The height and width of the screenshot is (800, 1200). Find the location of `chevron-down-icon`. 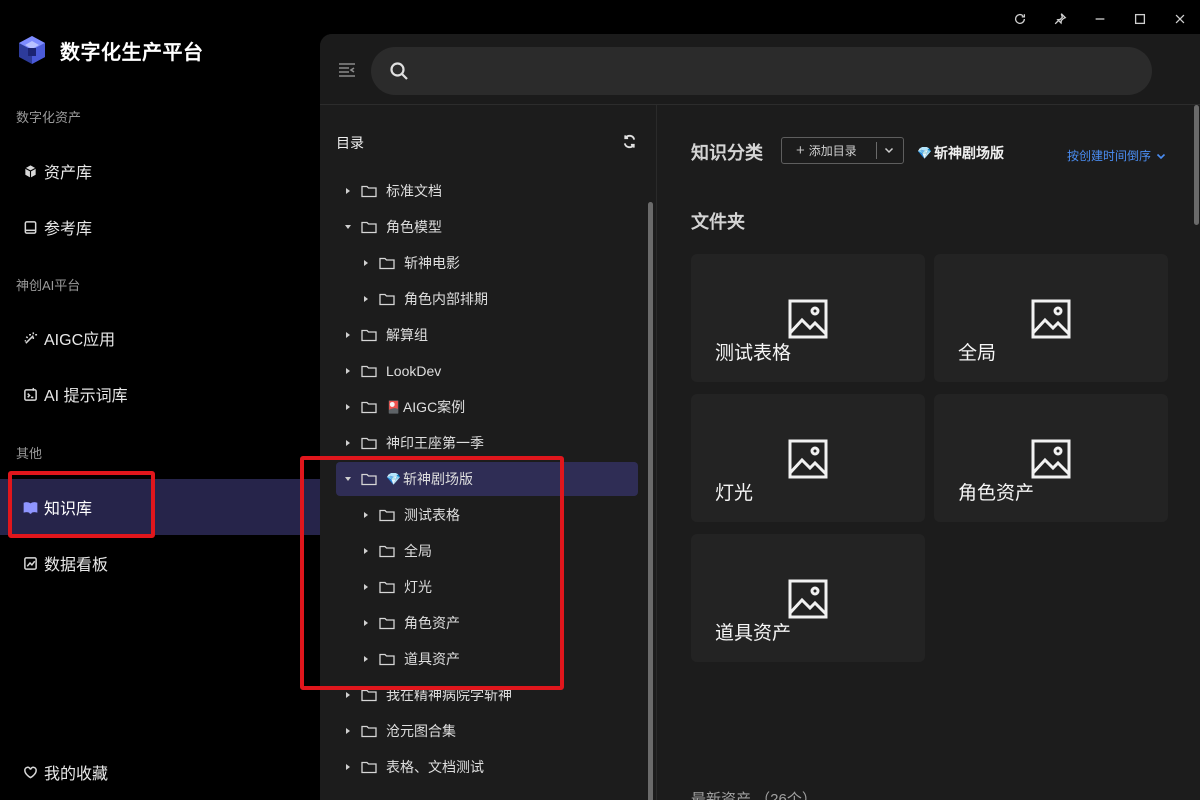

chevron-down-icon is located at coordinates (889, 150).